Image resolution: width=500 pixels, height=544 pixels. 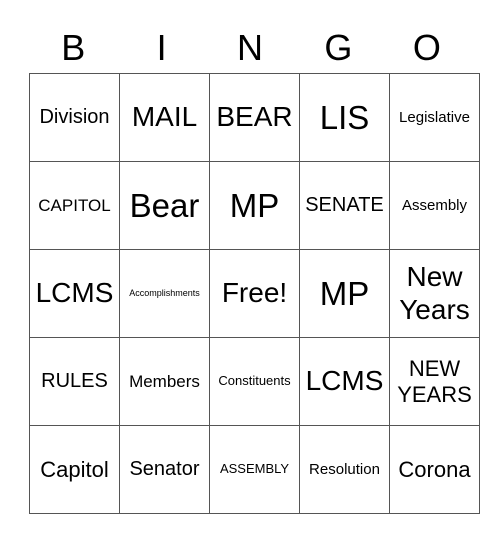 What do you see at coordinates (74, 117) in the screenshot?
I see `bingo-cell: Division` at bounding box center [74, 117].